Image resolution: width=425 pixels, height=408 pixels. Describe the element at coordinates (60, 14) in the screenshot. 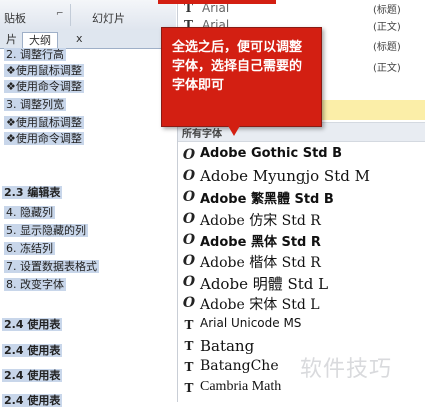

I see `dialog-launcher-icon: ⌐` at that location.